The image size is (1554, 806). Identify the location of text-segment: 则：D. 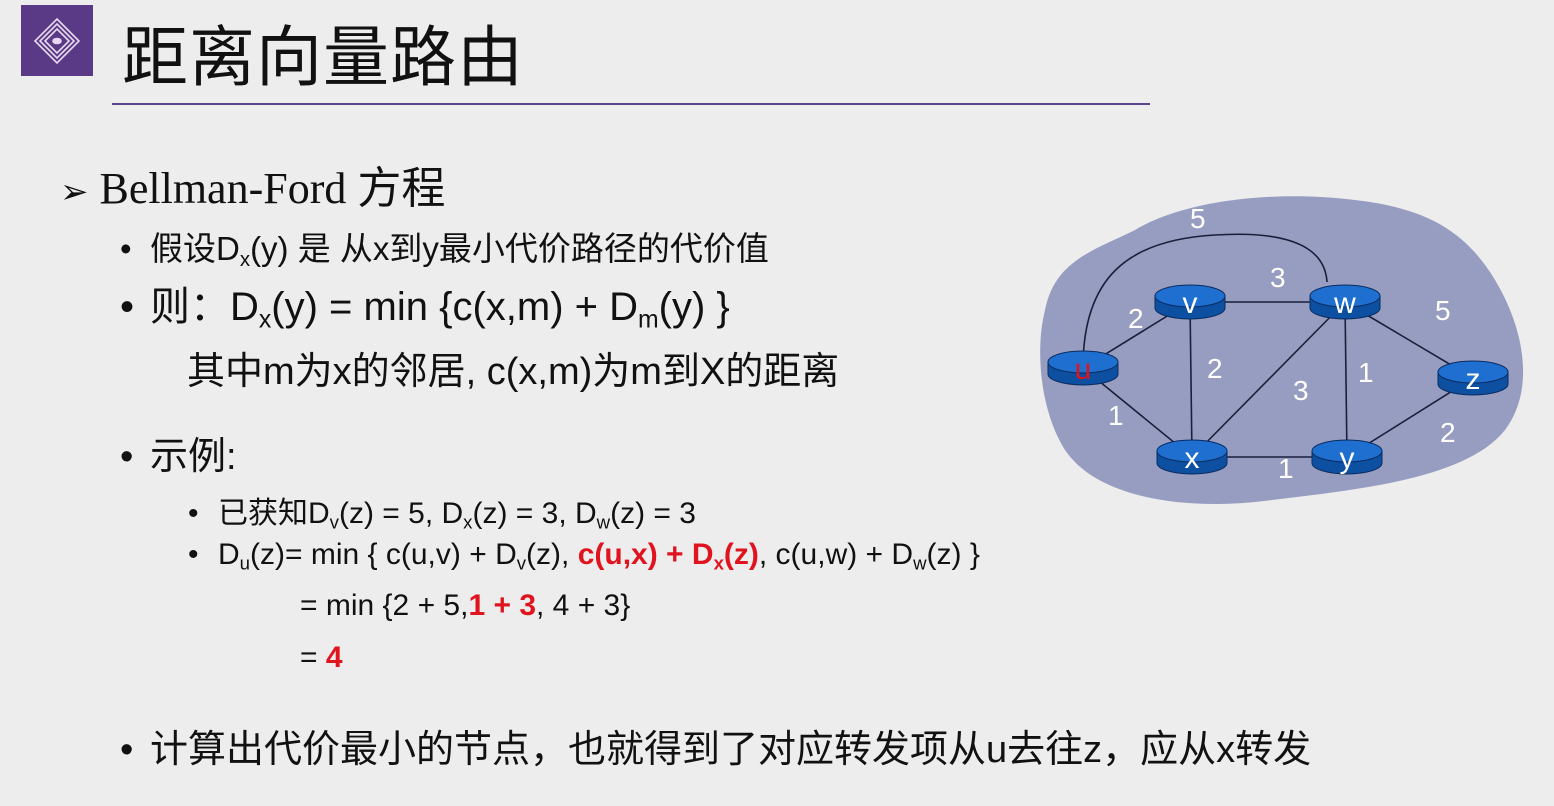
(204, 307).